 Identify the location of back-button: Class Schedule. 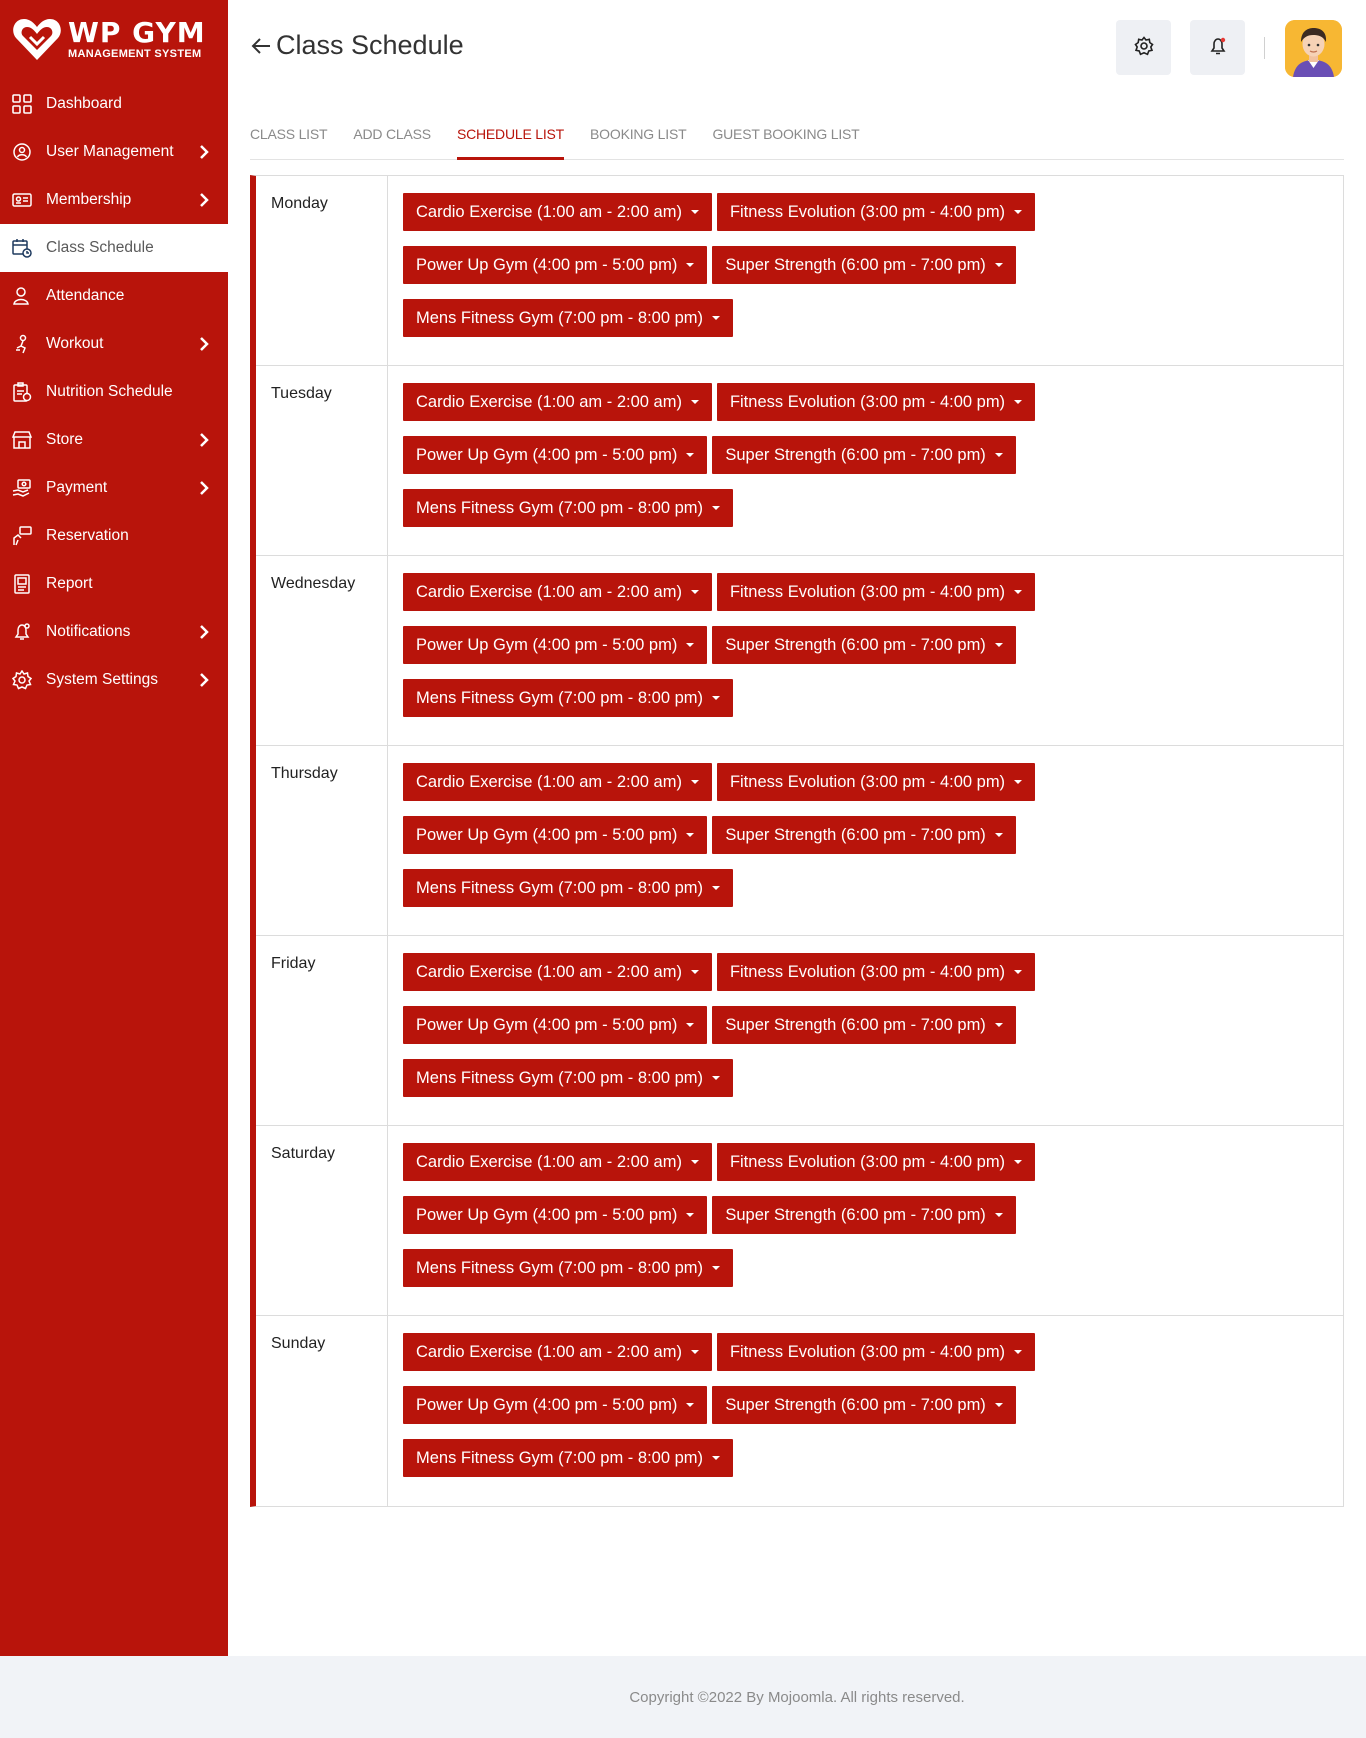
(357, 45).